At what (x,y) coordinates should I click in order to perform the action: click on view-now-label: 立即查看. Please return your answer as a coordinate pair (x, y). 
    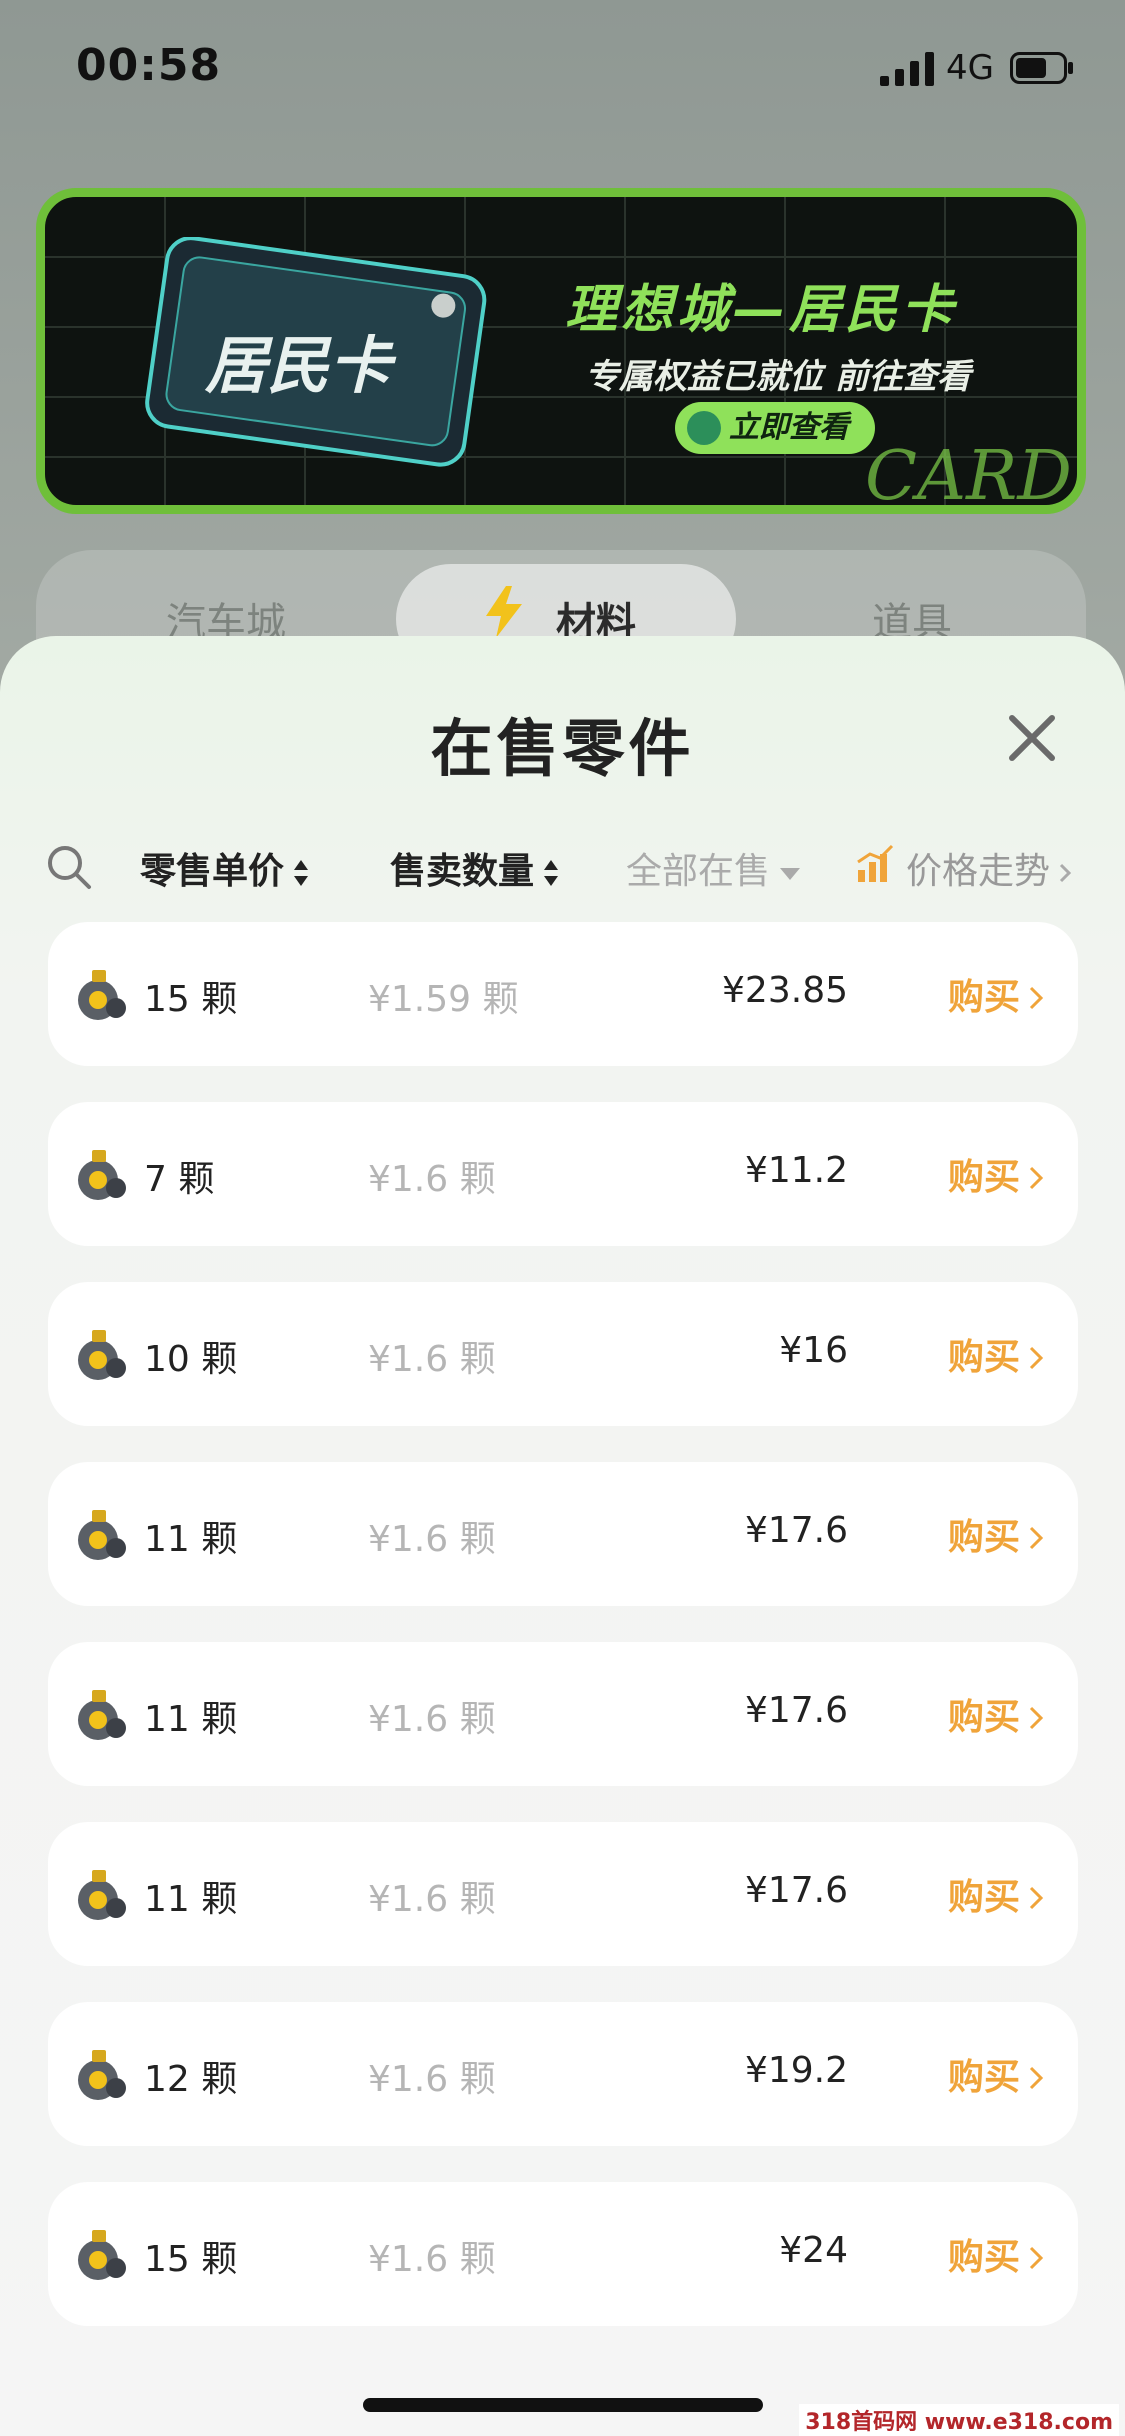
    Looking at the image, I should click on (789, 427).